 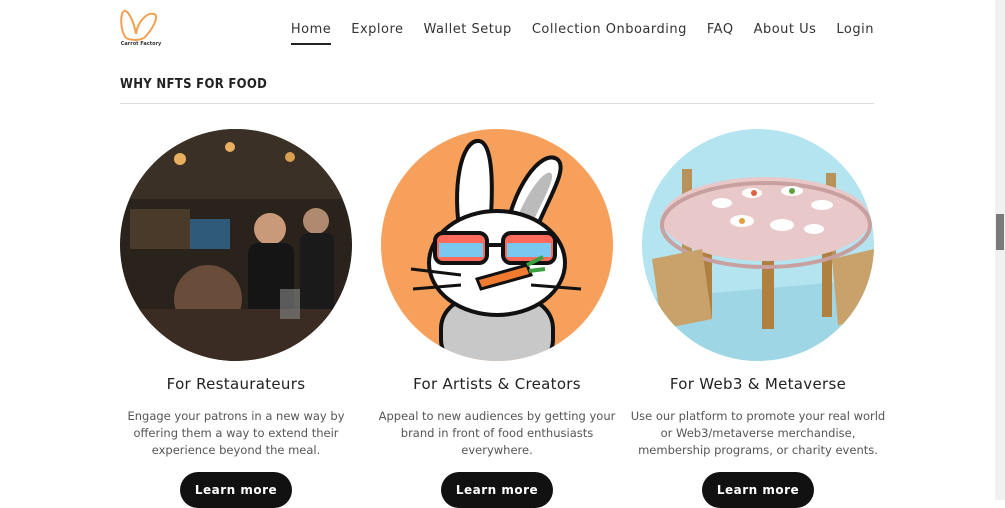 I want to click on rabbit-illustration, so click(x=497, y=245).